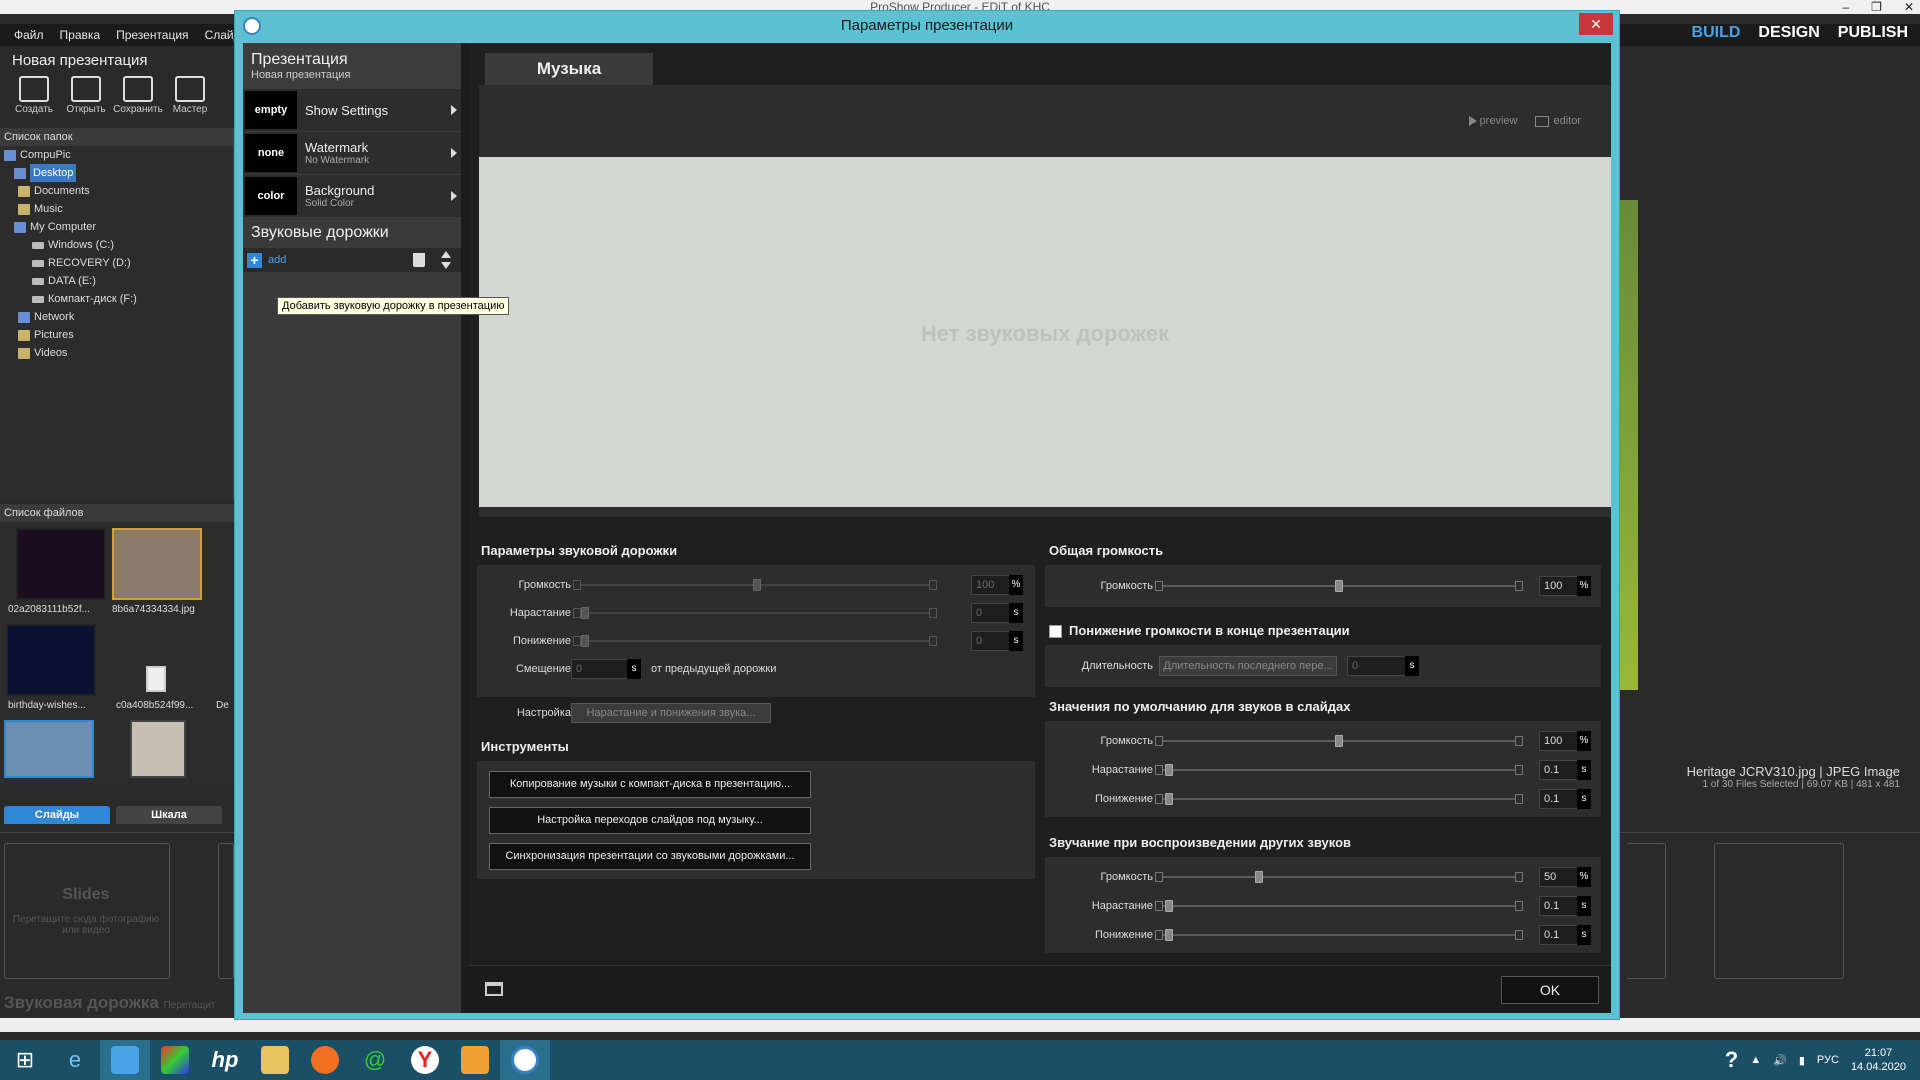  I want to click on file-explorer-icon, so click(275, 1060).